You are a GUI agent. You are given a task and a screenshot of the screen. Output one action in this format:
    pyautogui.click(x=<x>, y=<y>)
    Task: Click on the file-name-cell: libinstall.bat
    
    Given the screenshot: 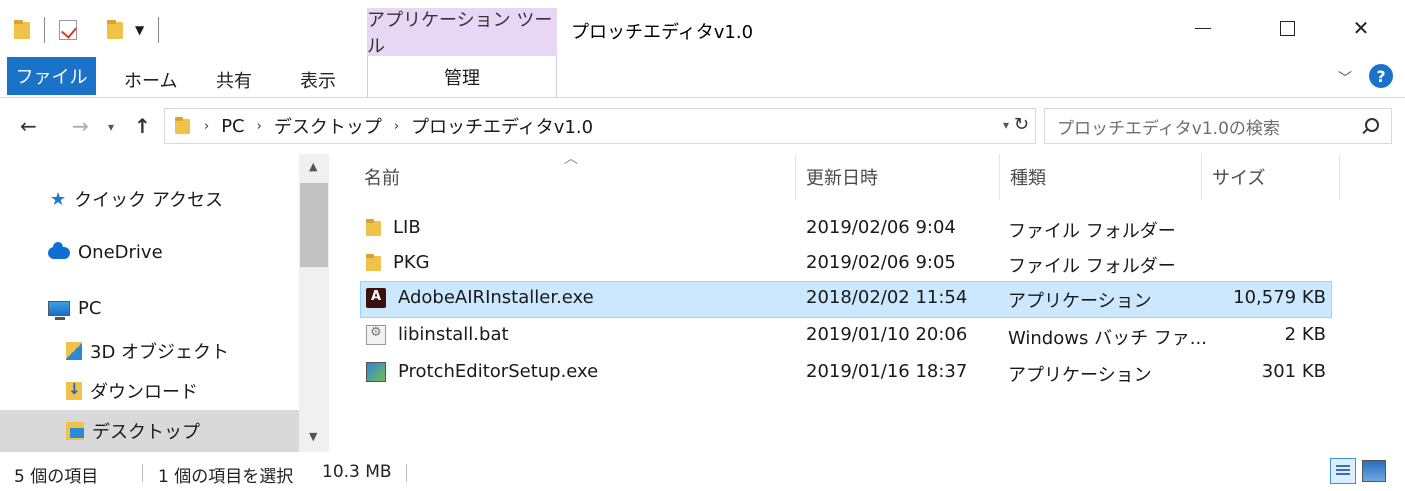 What is the action you would take?
    pyautogui.click(x=437, y=334)
    